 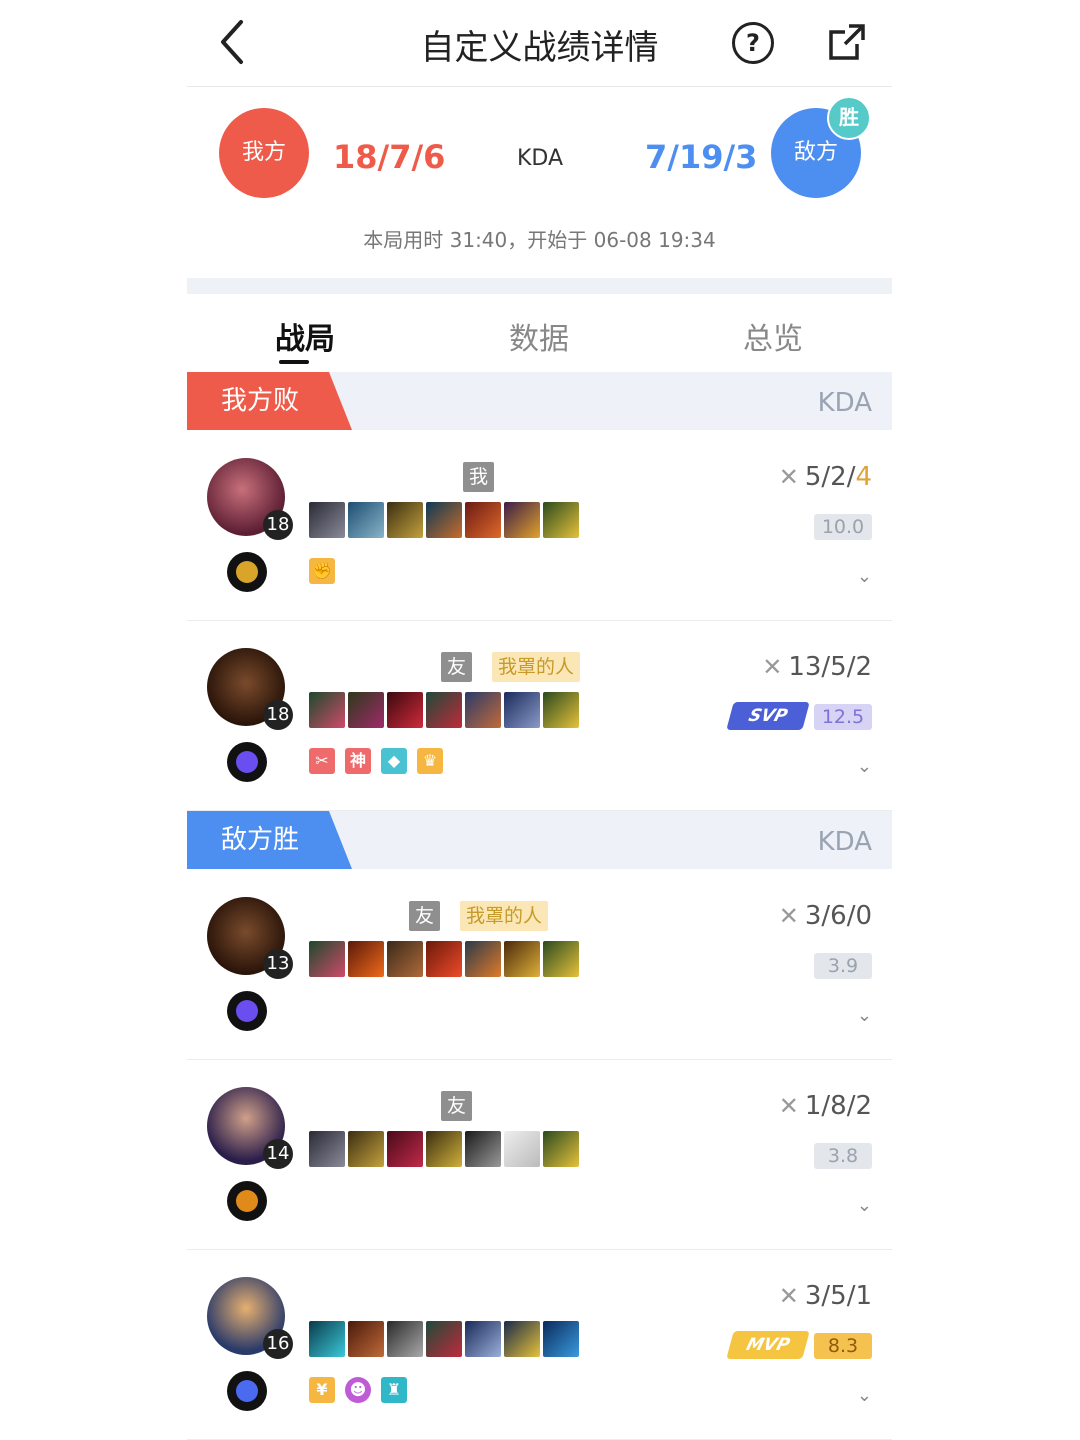 I want to click on kda-value: 5/2/, so click(x=830, y=477).